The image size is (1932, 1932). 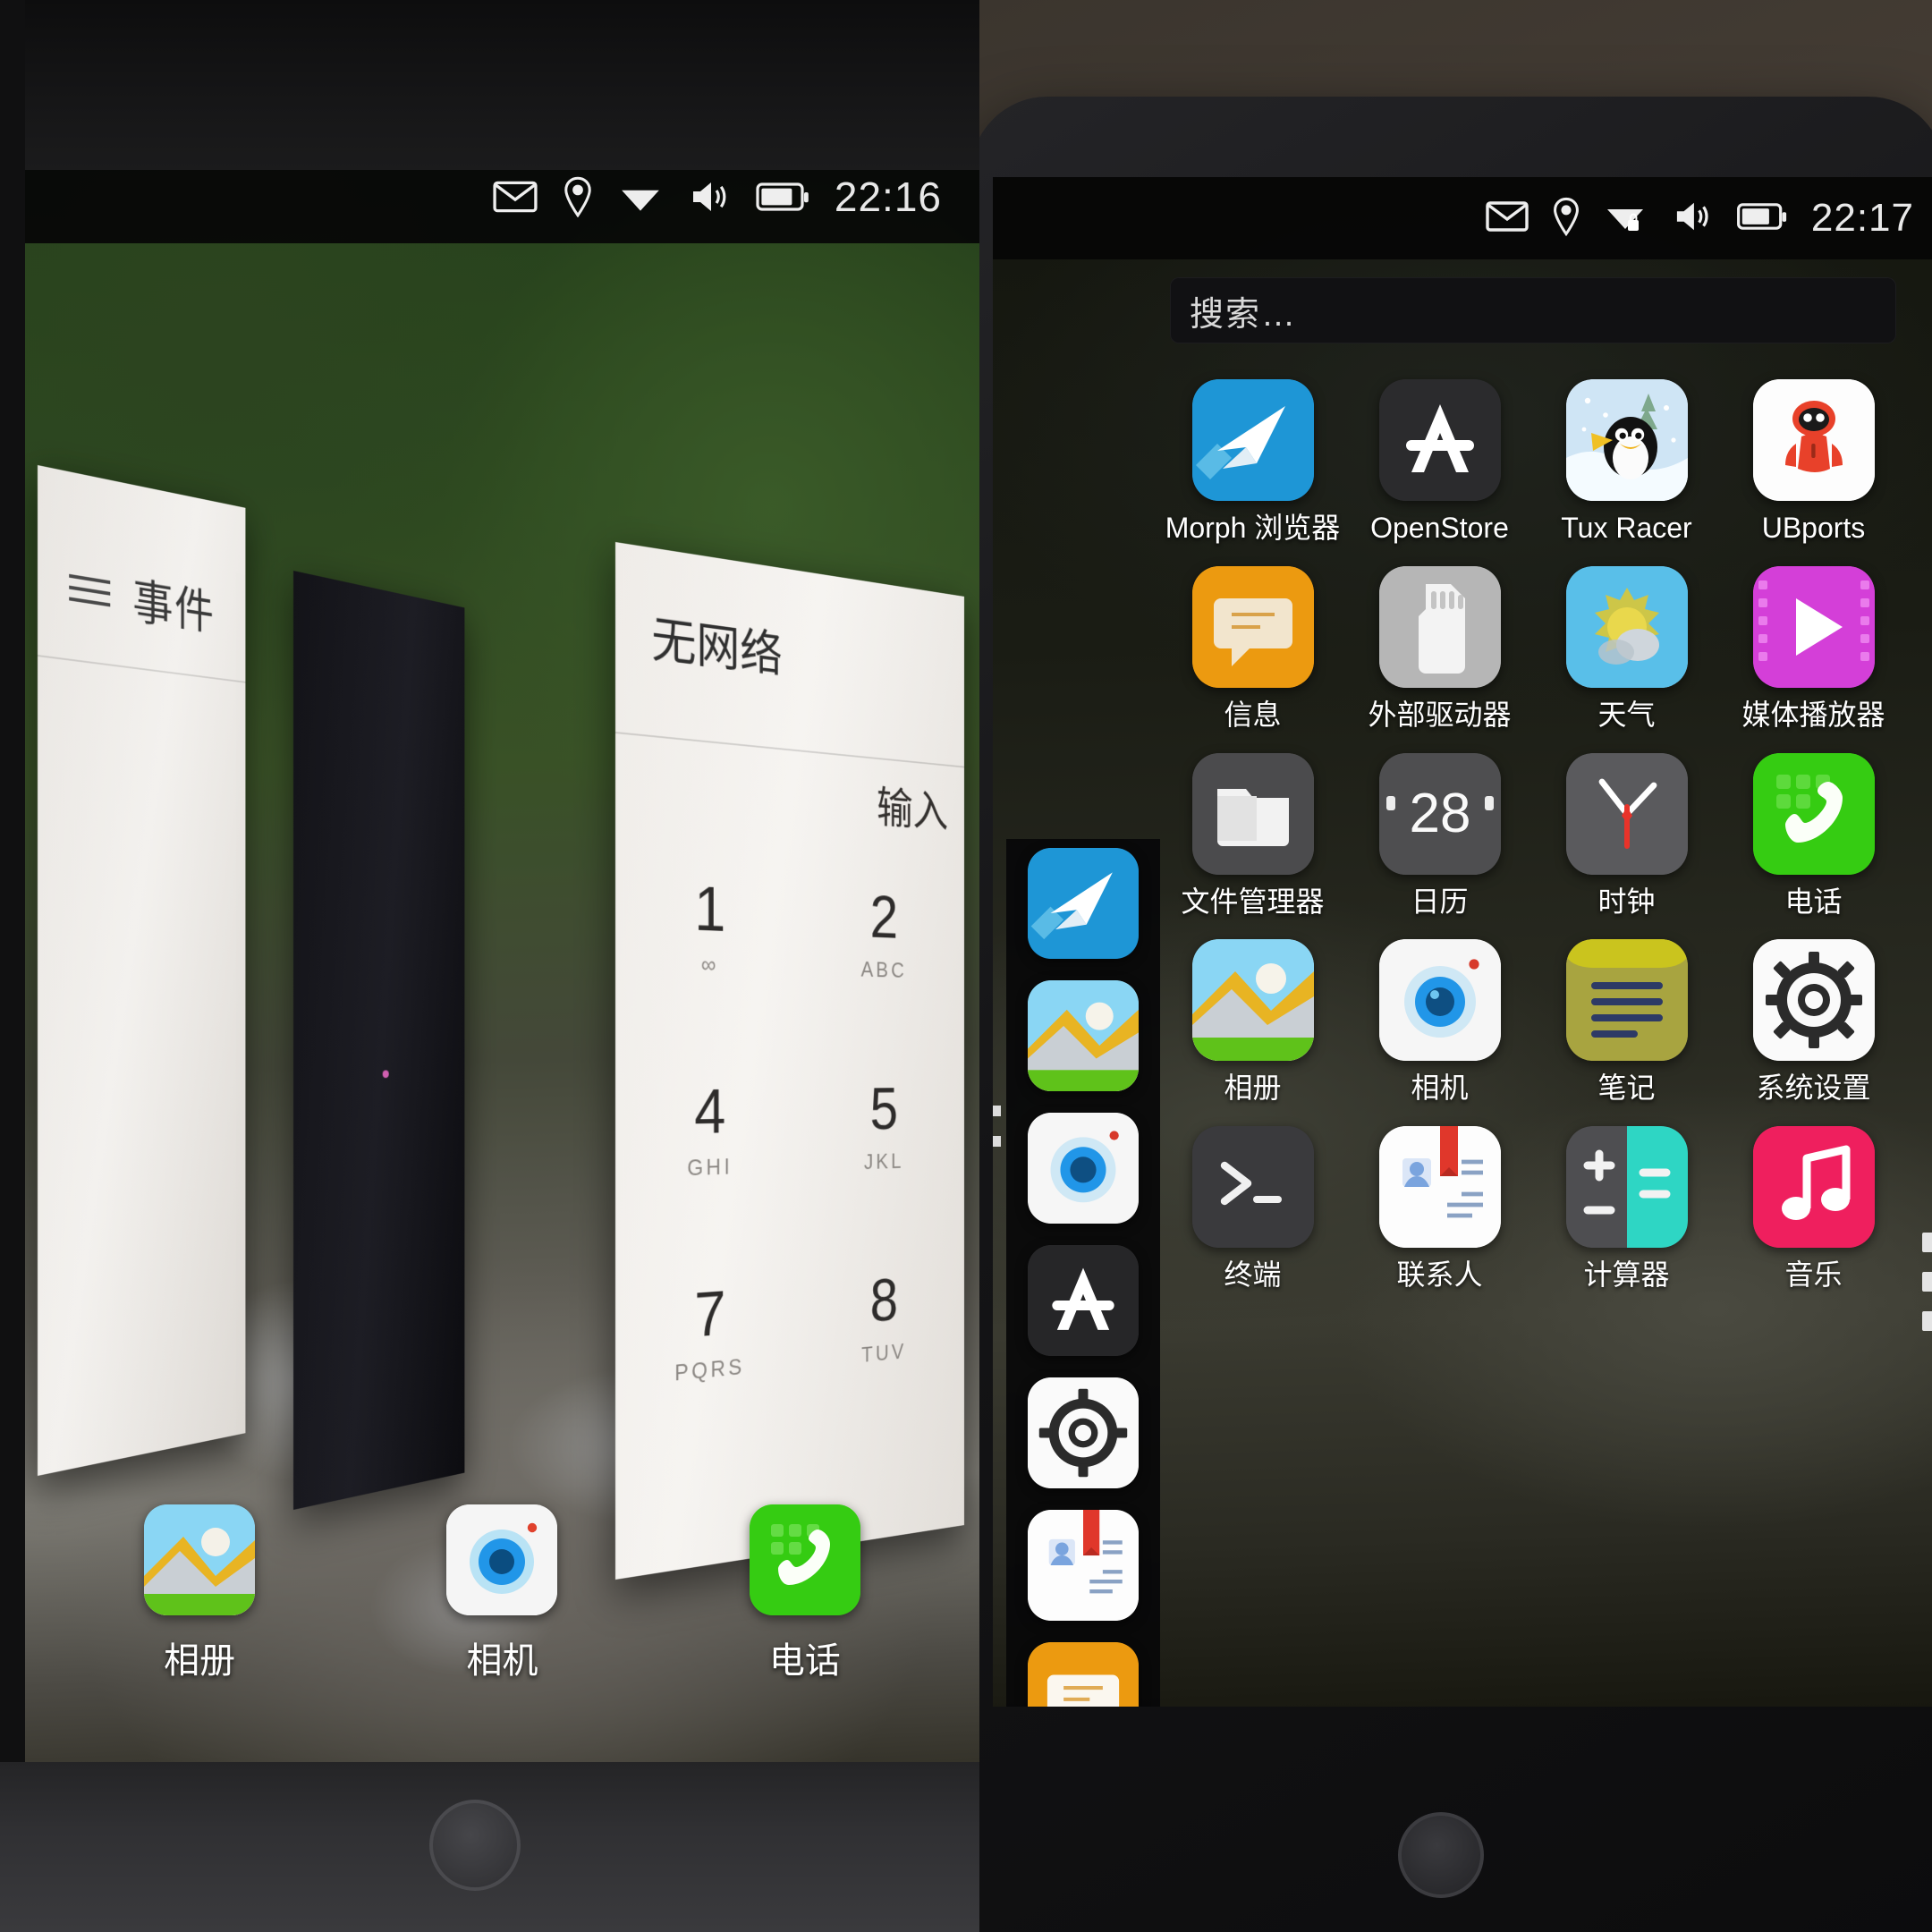 What do you see at coordinates (379, 1040) in the screenshot?
I see `switcher-card-dark` at bounding box center [379, 1040].